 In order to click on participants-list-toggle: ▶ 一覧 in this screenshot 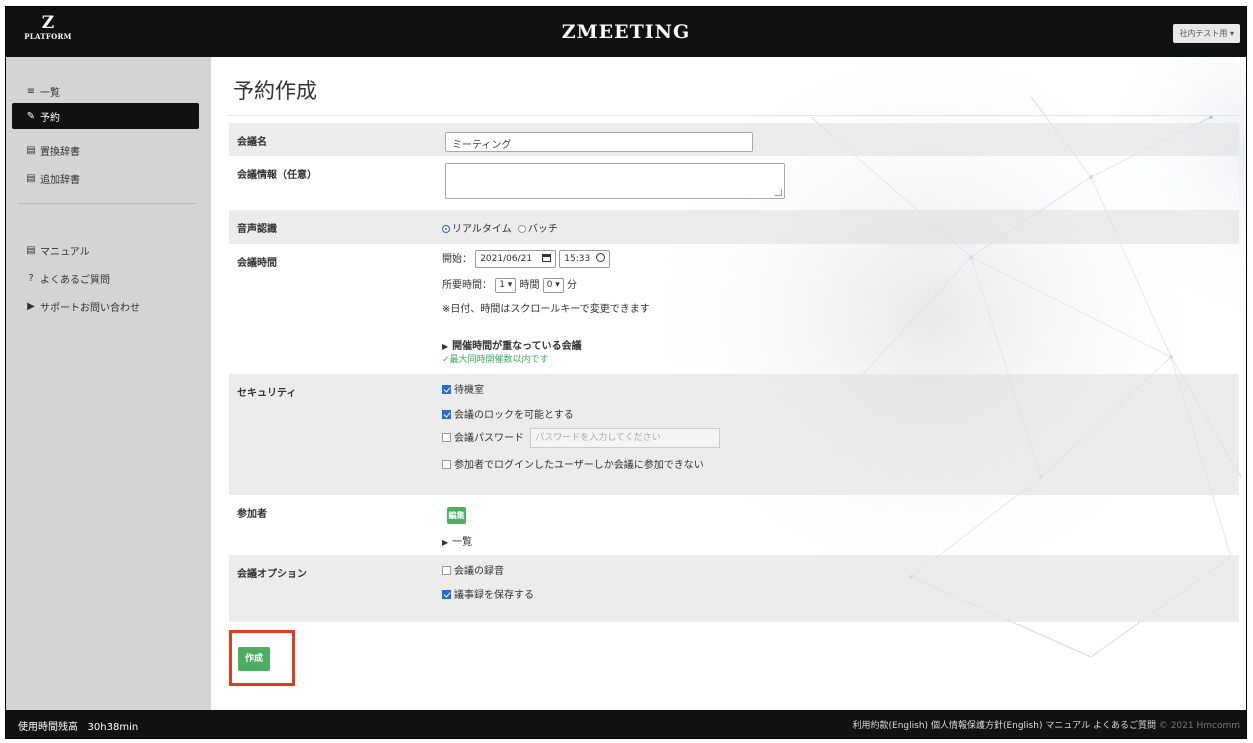, I will do `click(457, 540)`.